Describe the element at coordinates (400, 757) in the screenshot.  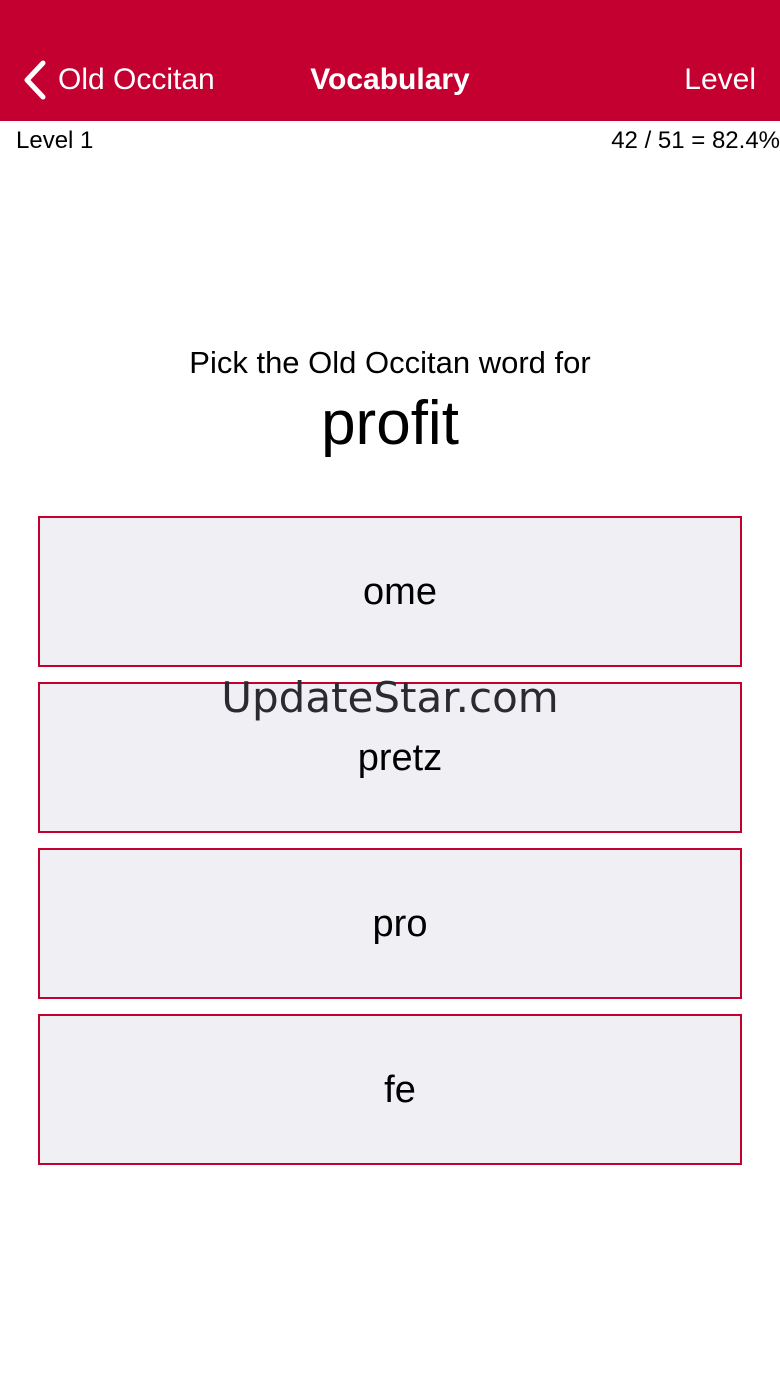
I see `answer-option-label: pretz` at that location.